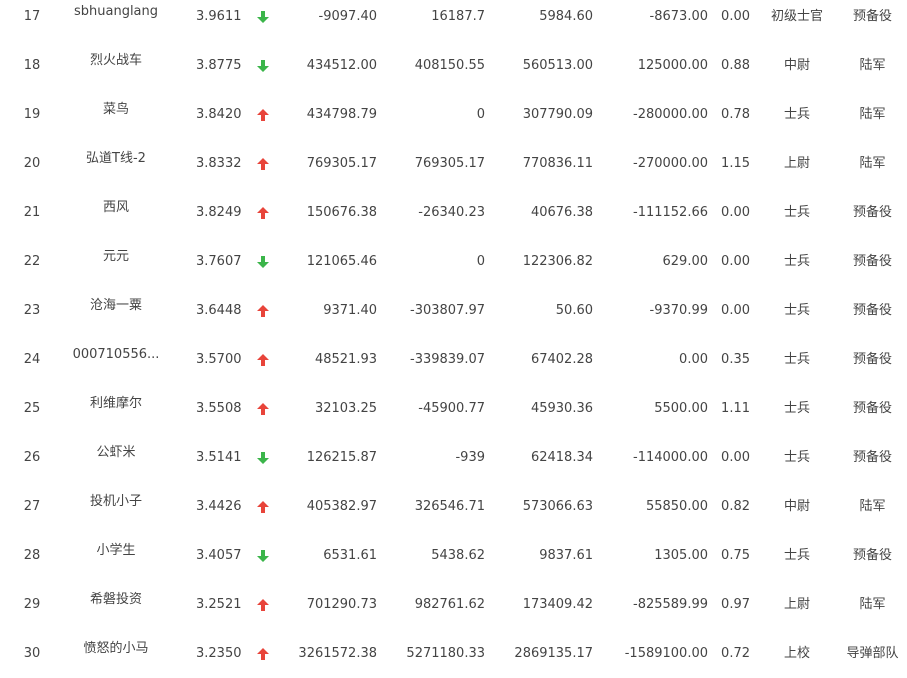 The height and width of the screenshot is (678, 907). Describe the element at coordinates (458, 555) in the screenshot. I see `value-cell-2: 5438.62` at that location.